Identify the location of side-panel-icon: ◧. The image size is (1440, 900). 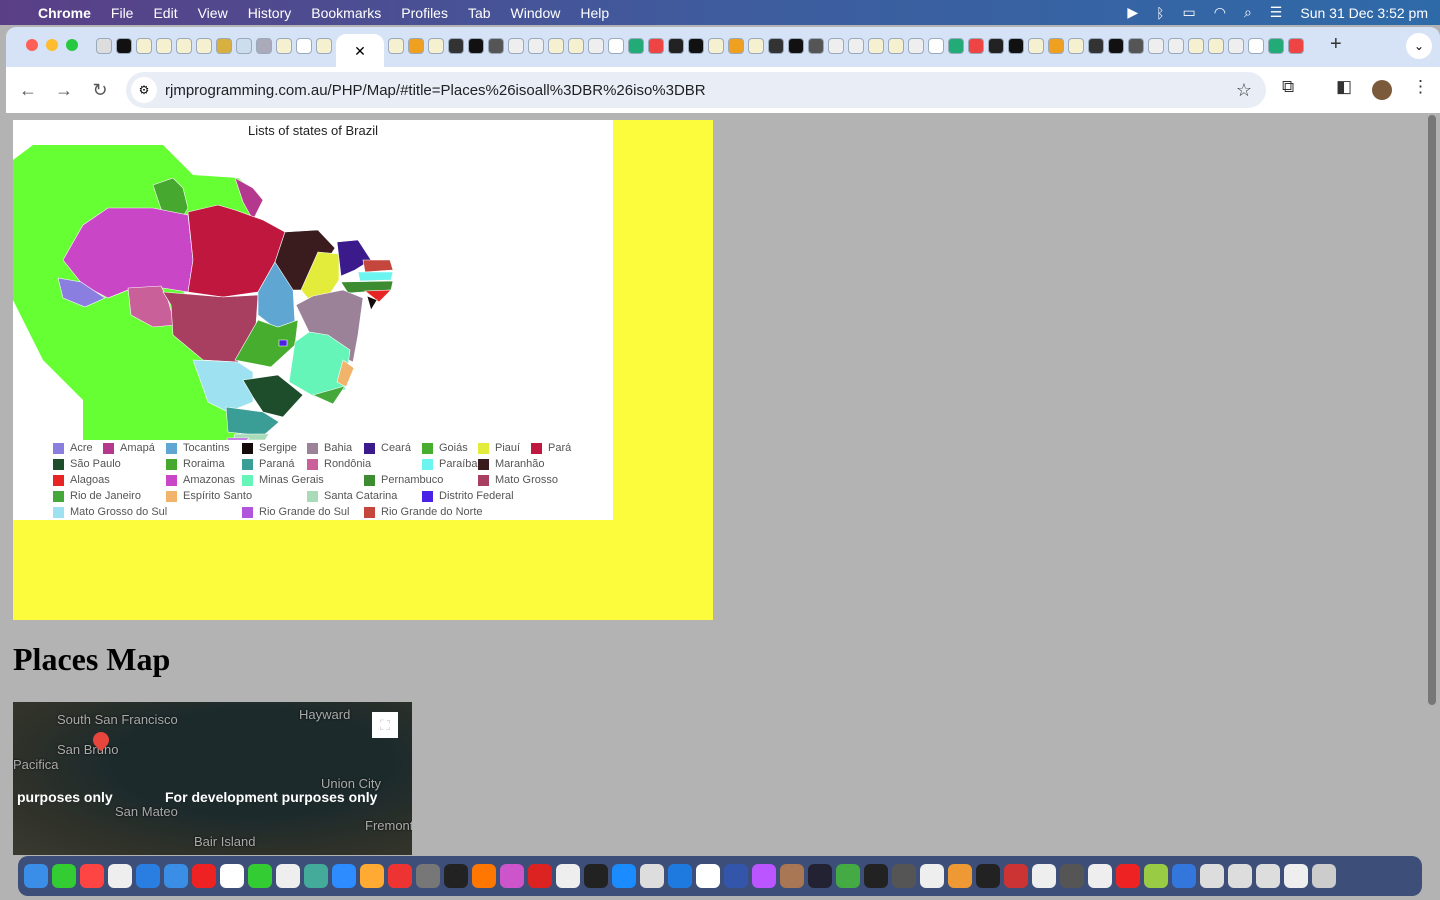
(1344, 87).